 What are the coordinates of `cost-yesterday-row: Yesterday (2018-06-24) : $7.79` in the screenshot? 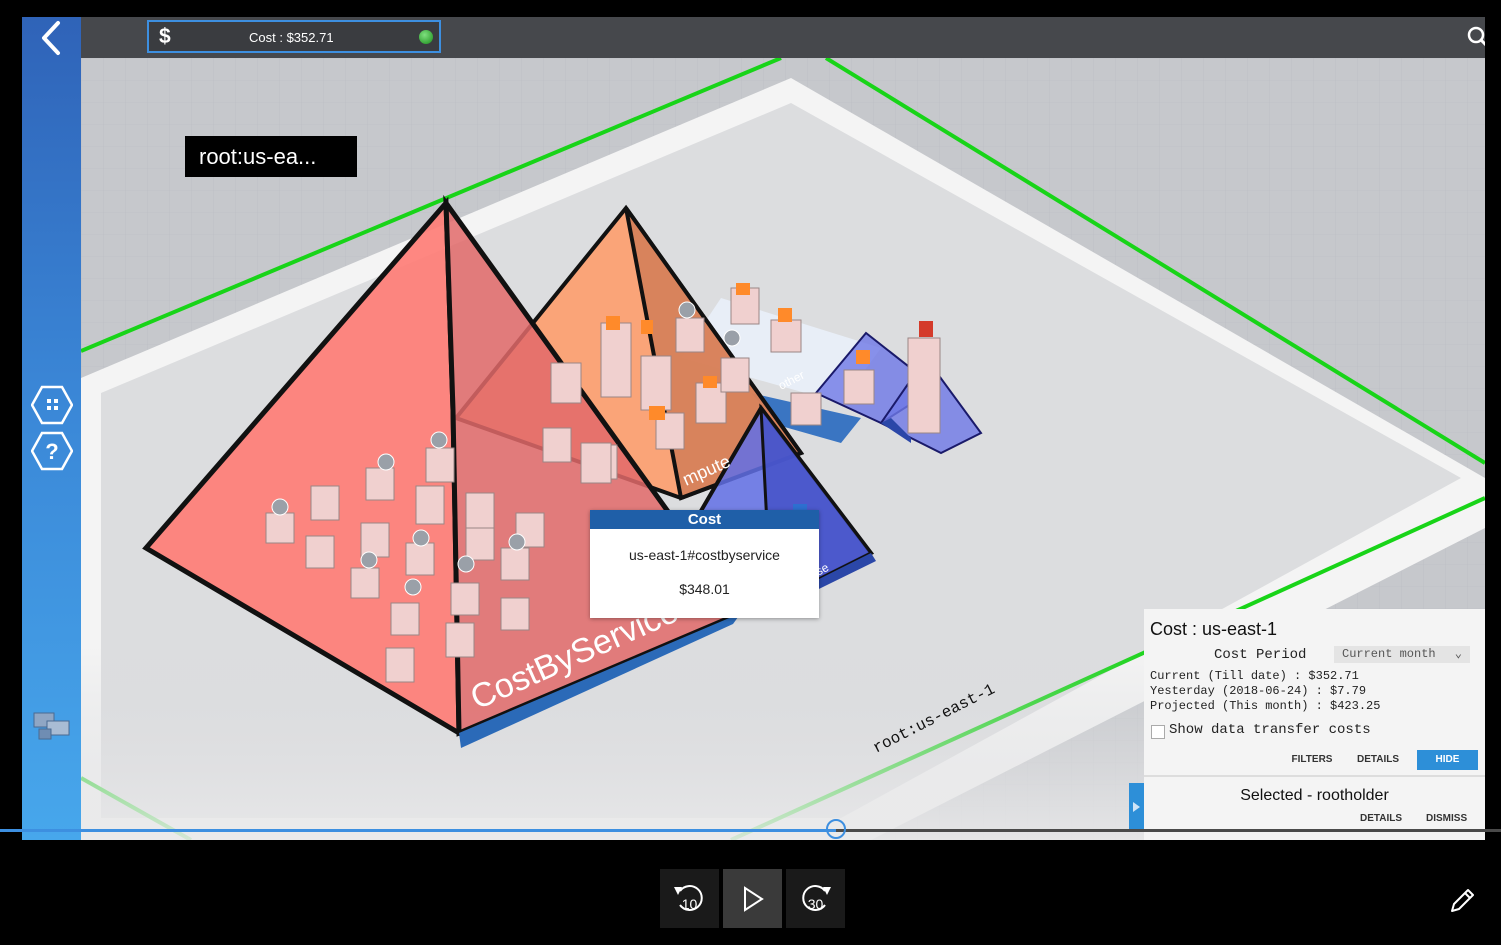 It's located at (1258, 691).